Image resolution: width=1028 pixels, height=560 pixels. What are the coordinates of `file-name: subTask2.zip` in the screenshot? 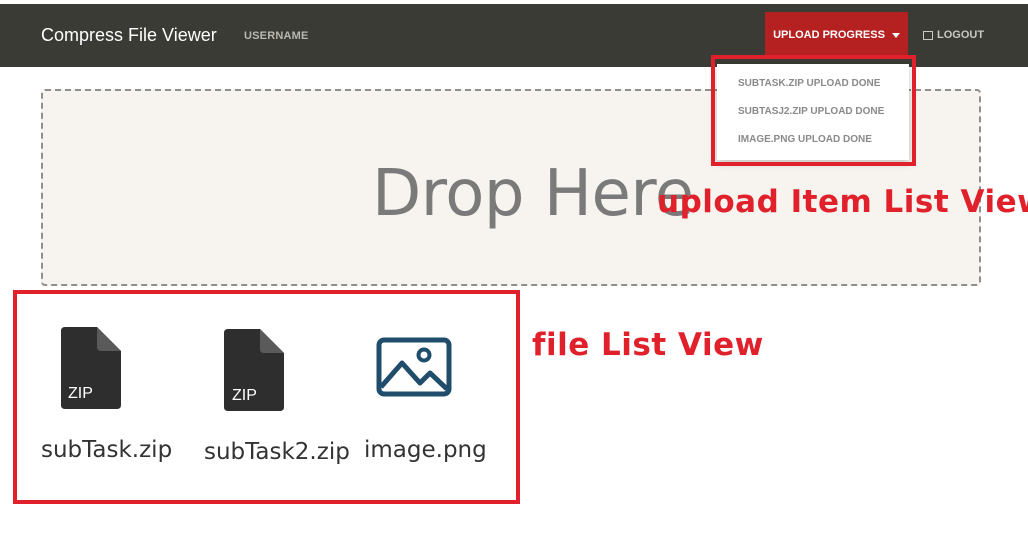 It's located at (277, 452).